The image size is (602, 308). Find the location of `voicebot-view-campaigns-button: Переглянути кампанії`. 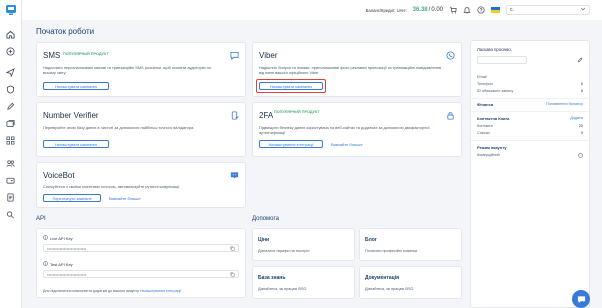

voicebot-view-campaigns-button: Переглянути кампанії is located at coordinates (72, 198).